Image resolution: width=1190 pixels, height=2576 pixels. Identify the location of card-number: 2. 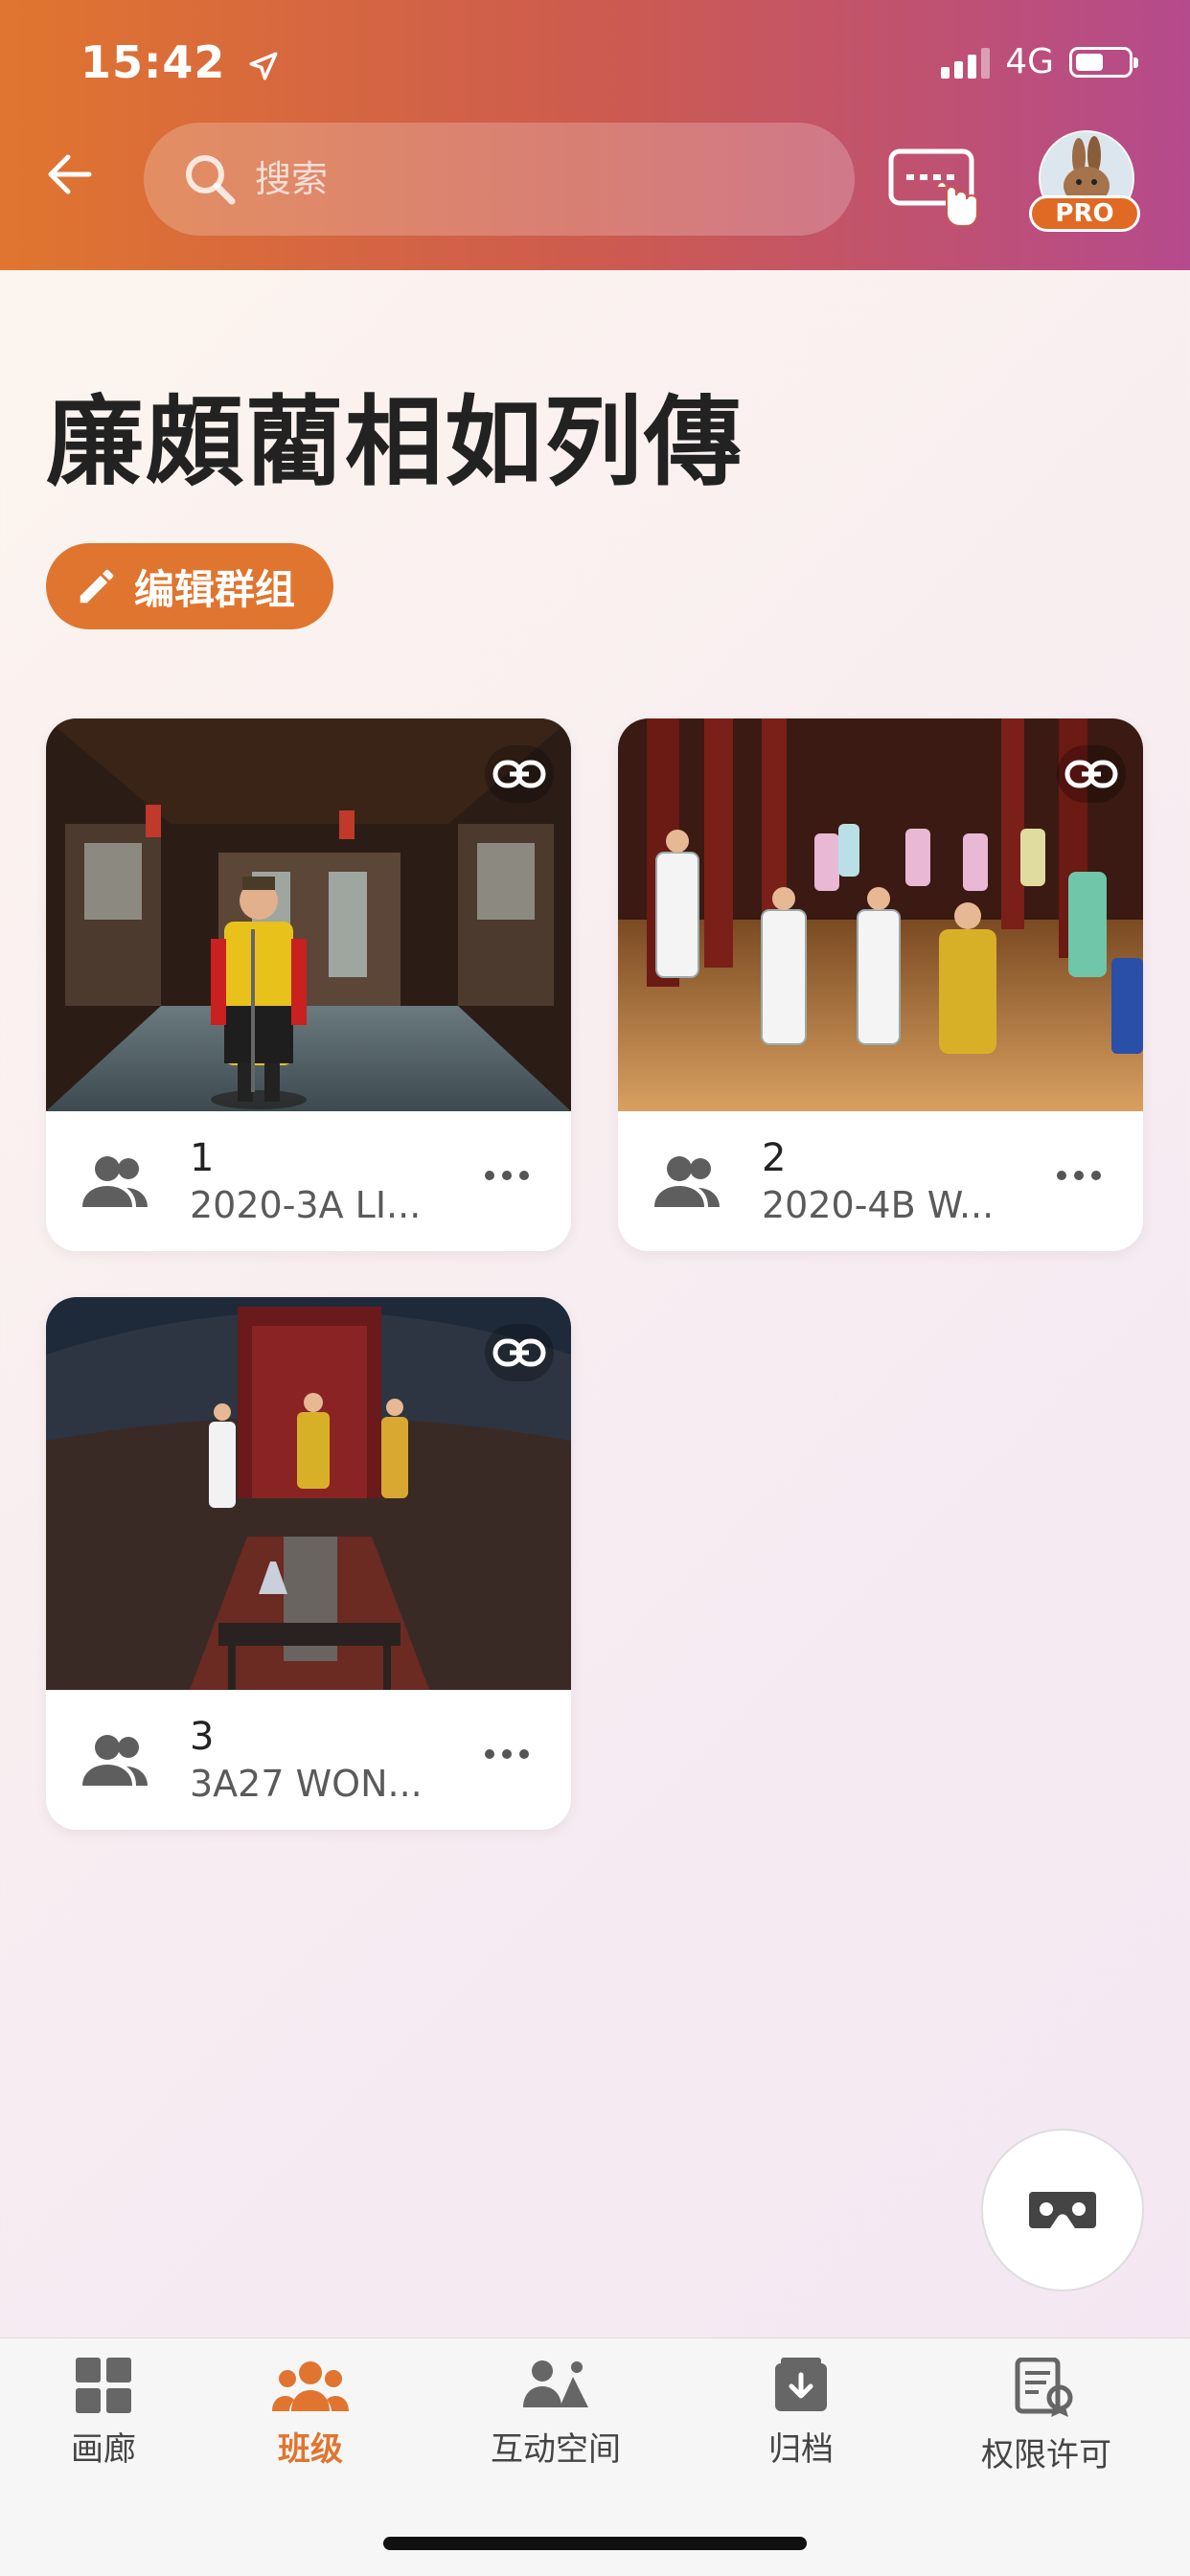
(775, 1158).